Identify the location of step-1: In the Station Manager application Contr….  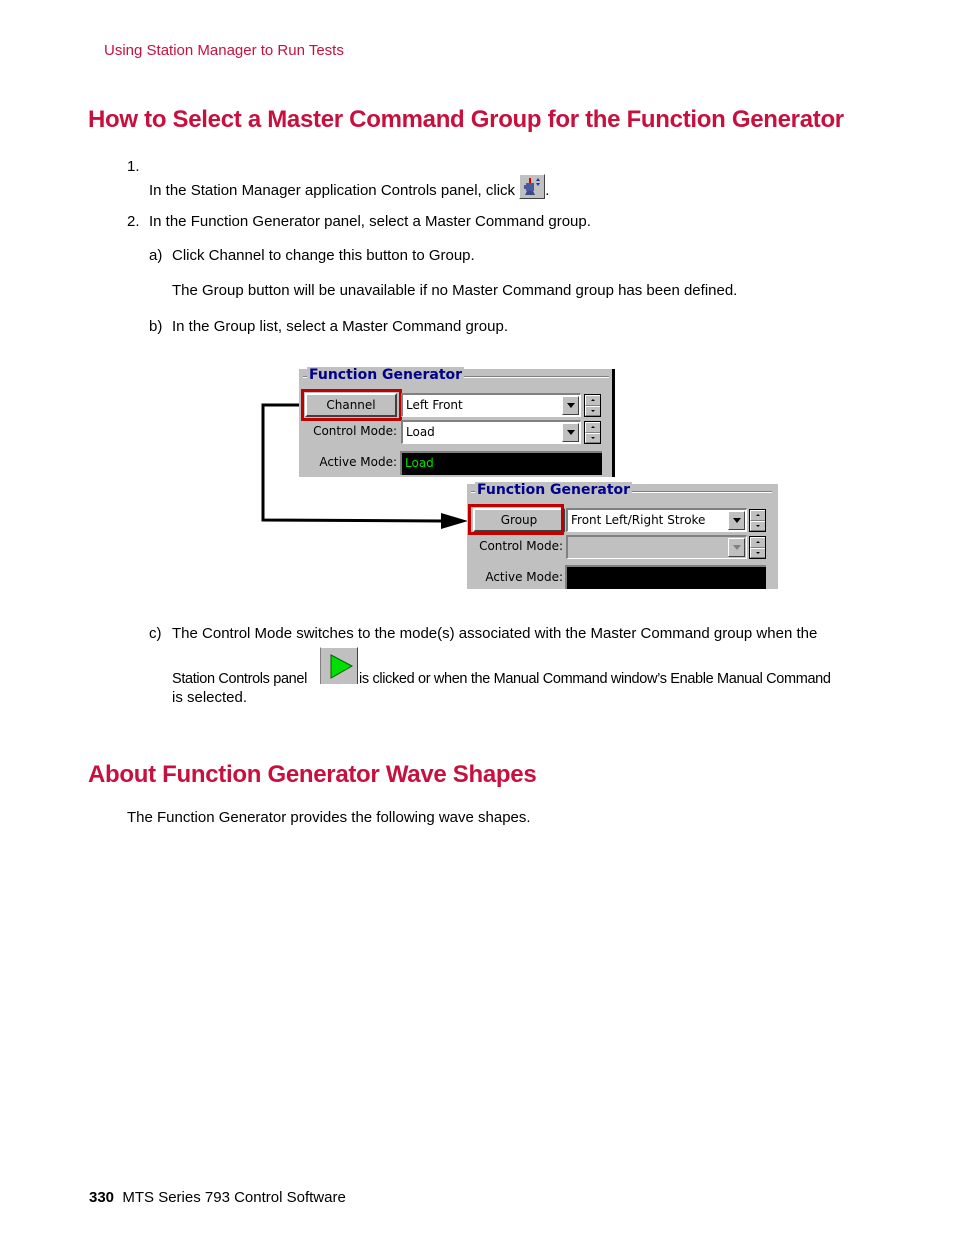
(349, 187).